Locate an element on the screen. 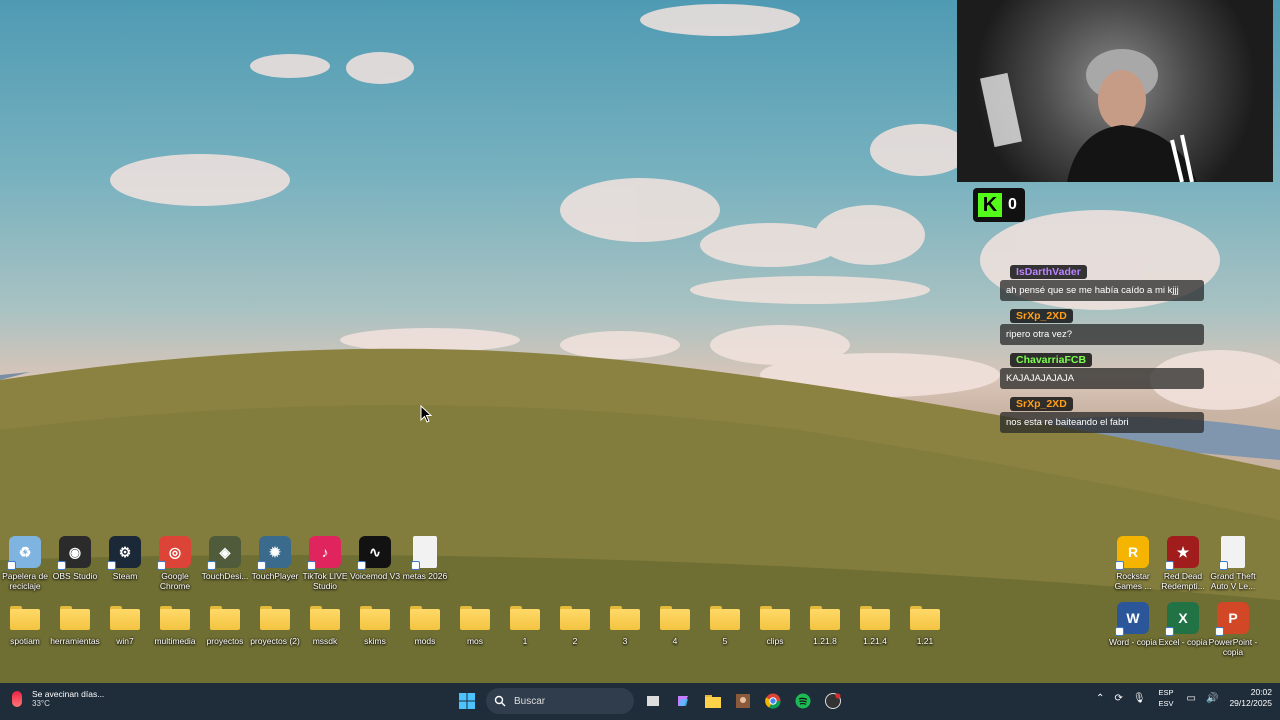  desktop-folder: 1 is located at coordinates (525, 624).